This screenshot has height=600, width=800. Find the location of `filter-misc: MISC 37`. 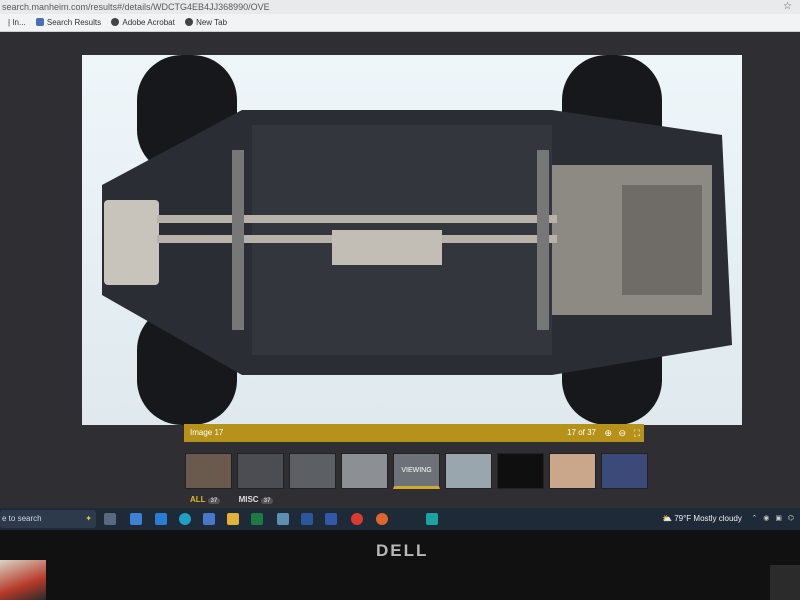

filter-misc: MISC 37 is located at coordinates (256, 499).